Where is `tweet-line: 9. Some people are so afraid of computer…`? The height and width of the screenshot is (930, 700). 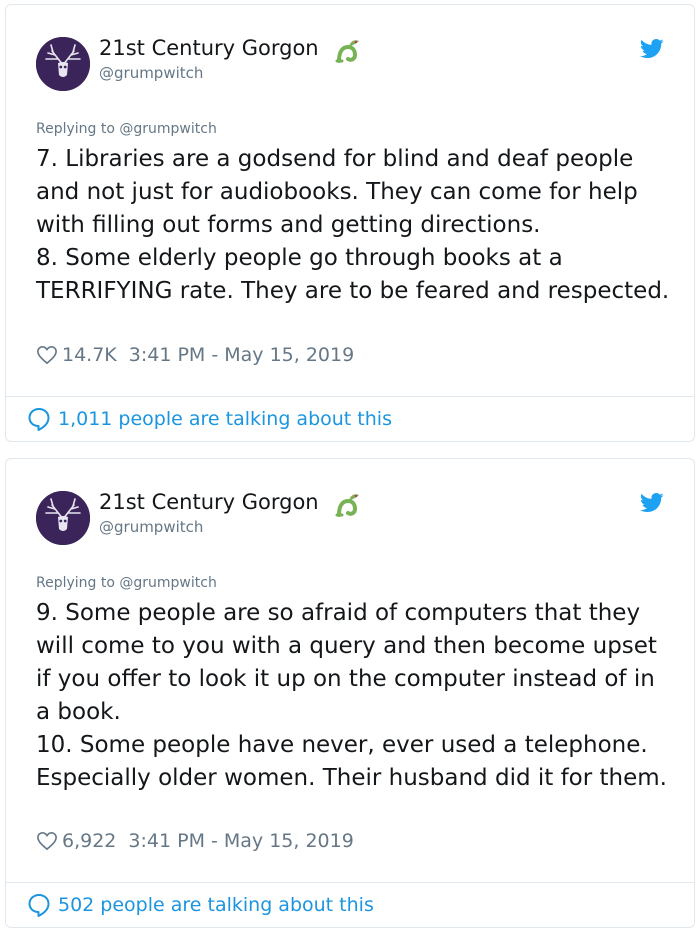 tweet-line: 9. Some people are so afraid of computer… is located at coordinates (346, 662).